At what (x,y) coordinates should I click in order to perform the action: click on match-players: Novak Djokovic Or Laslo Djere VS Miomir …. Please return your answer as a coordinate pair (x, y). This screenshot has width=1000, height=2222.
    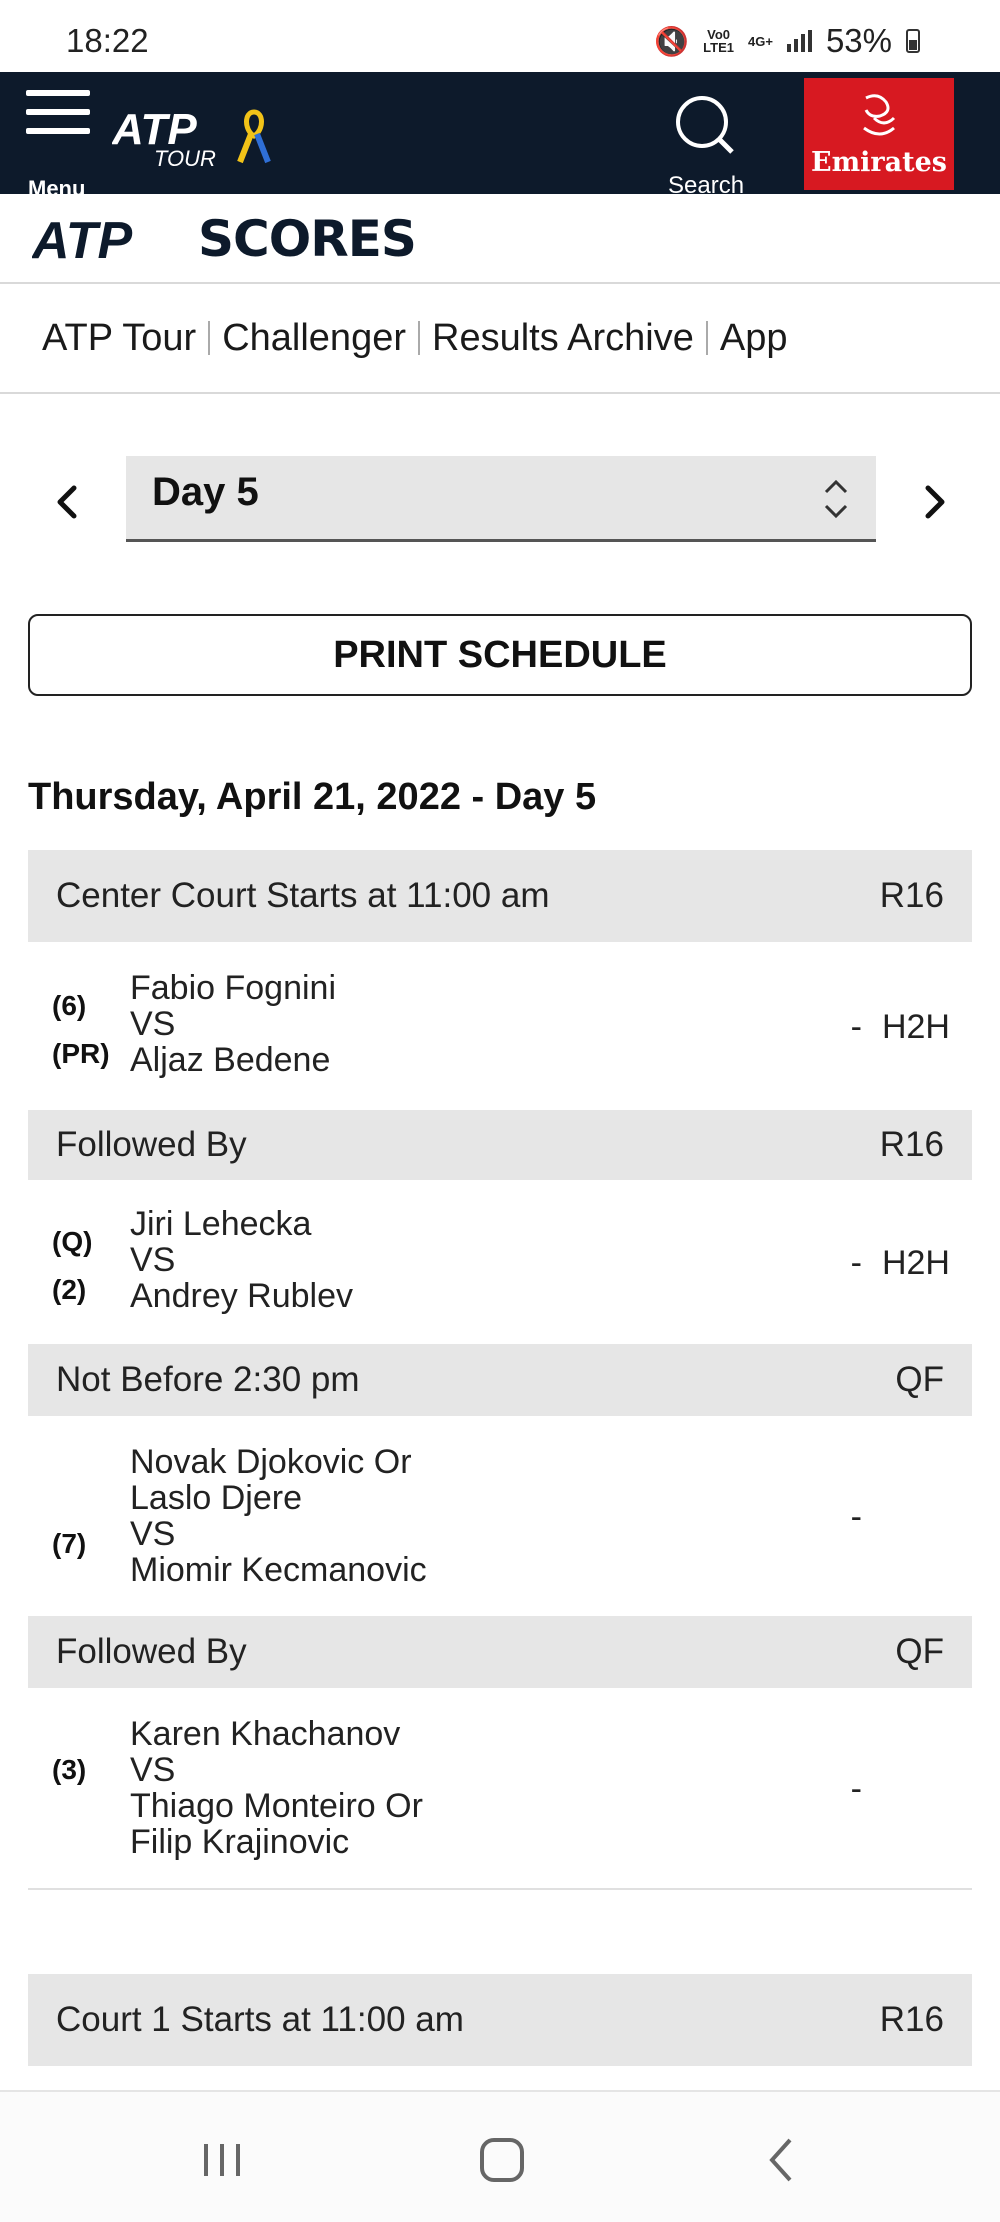
    Looking at the image, I should click on (278, 1516).